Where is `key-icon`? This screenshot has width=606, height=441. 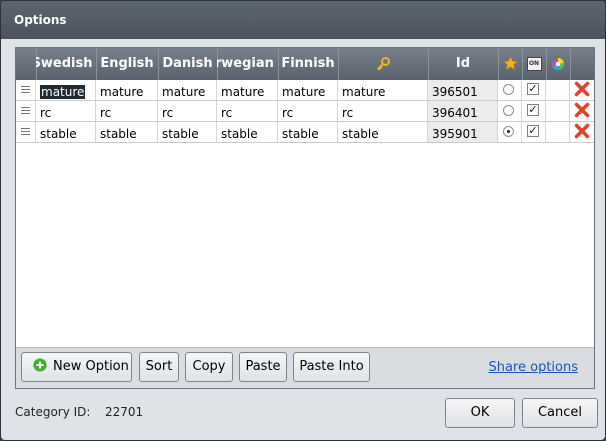
key-icon is located at coordinates (383, 63).